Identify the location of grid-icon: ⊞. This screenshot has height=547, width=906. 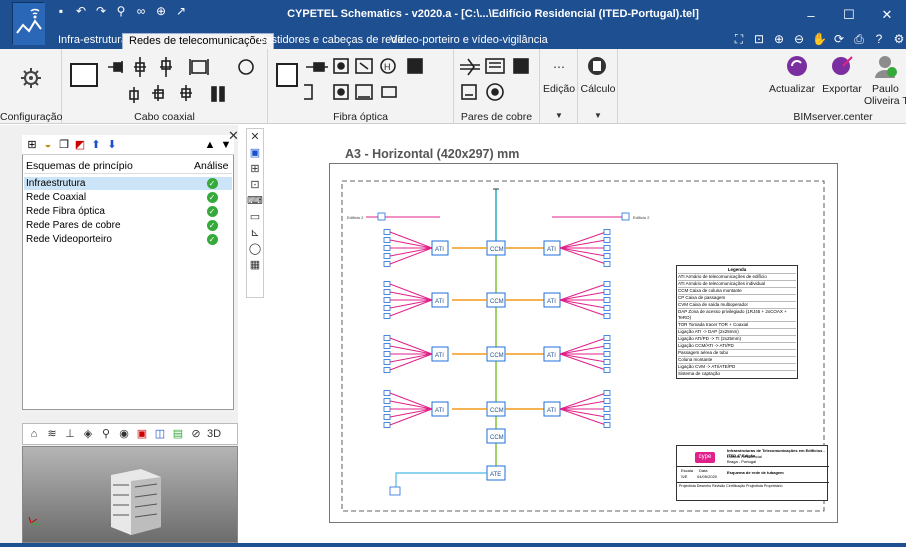
(255, 169).